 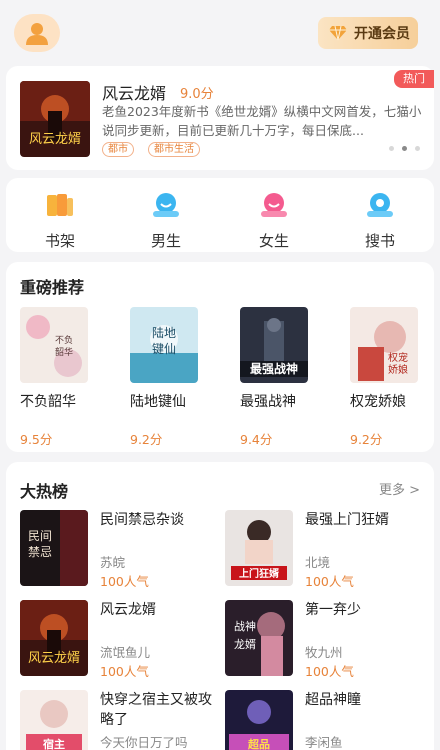 What do you see at coordinates (54, 638) in the screenshot?
I see `book-cover: 风云龙婿` at bounding box center [54, 638].